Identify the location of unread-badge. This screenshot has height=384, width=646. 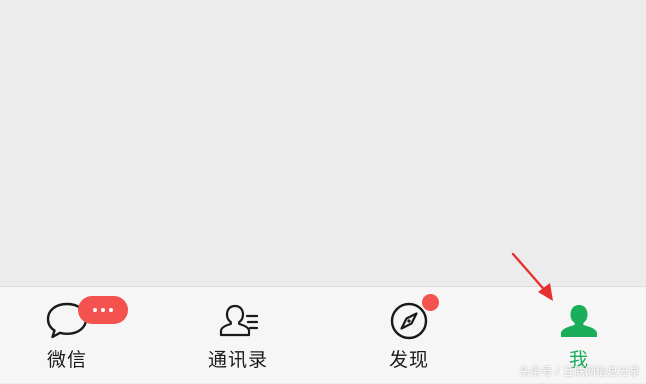
(103, 310).